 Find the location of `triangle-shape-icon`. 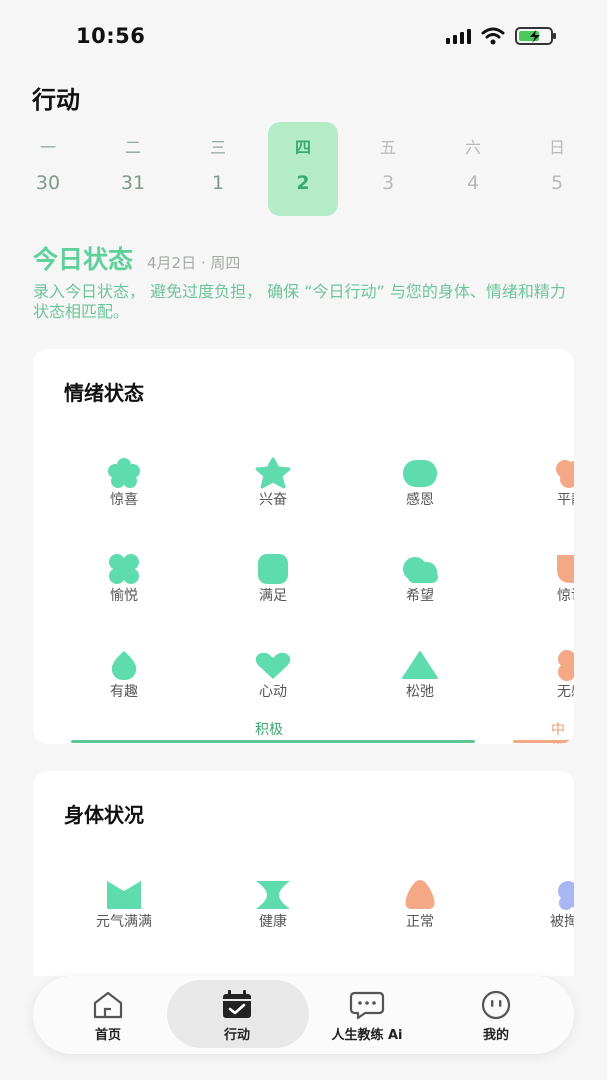

triangle-shape-icon is located at coordinates (420, 665).